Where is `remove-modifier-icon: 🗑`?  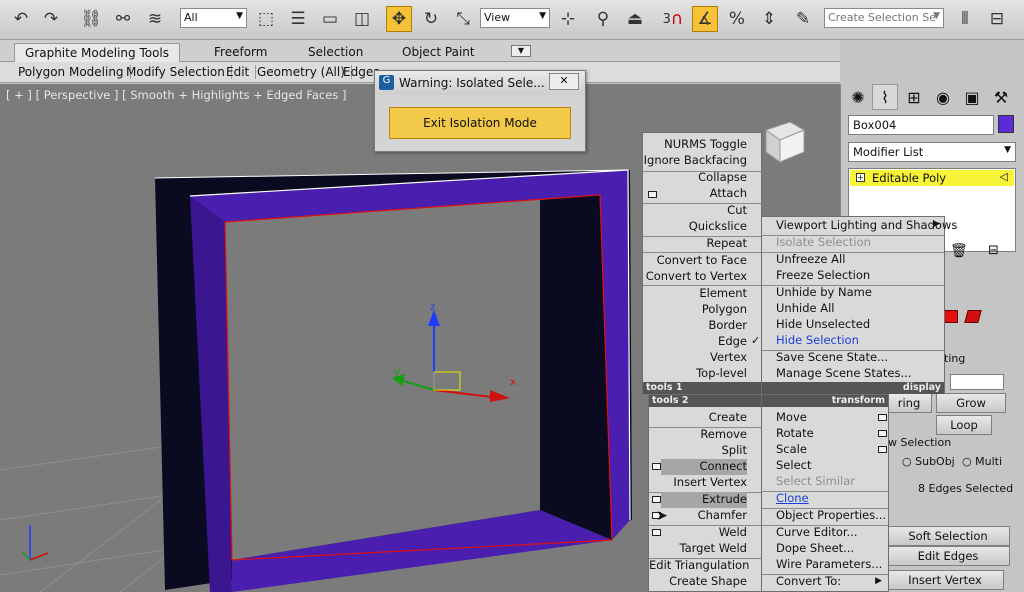
remove-modifier-icon: 🗑 is located at coordinates (959, 251).